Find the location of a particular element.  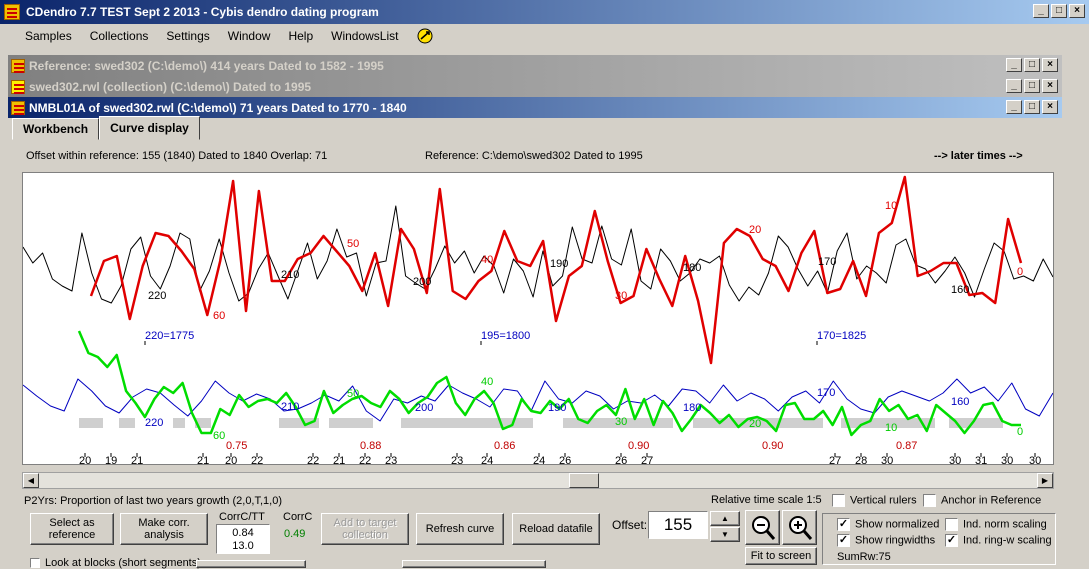

tt-value: 13.0 is located at coordinates (243, 546).